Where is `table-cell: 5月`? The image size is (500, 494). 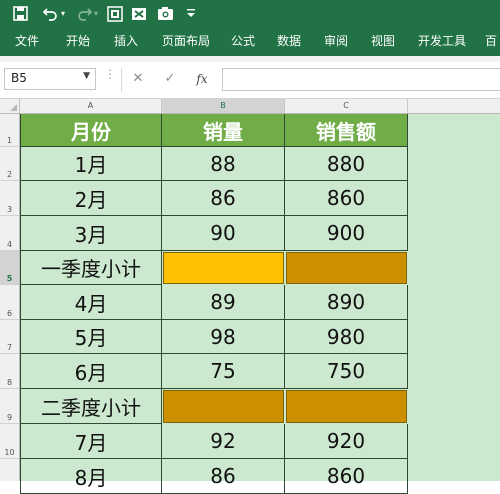
table-cell: 5月 is located at coordinates (91, 337).